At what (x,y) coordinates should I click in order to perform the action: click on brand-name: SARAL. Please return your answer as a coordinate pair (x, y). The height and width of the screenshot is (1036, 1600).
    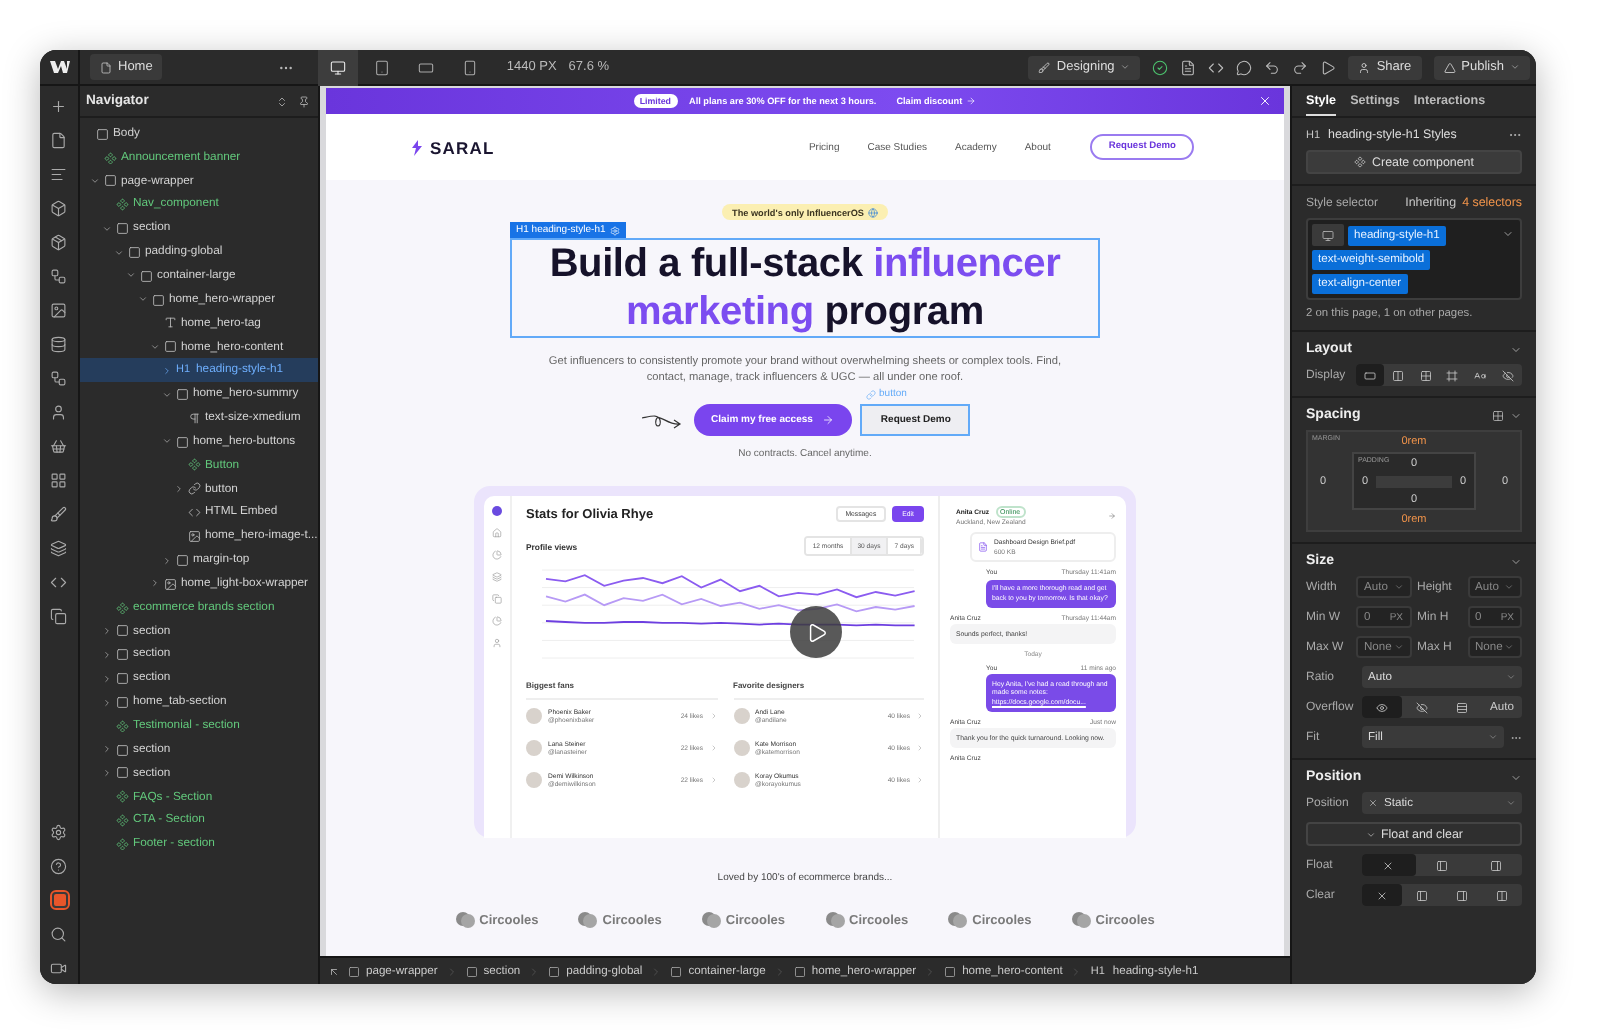
    Looking at the image, I should click on (462, 147).